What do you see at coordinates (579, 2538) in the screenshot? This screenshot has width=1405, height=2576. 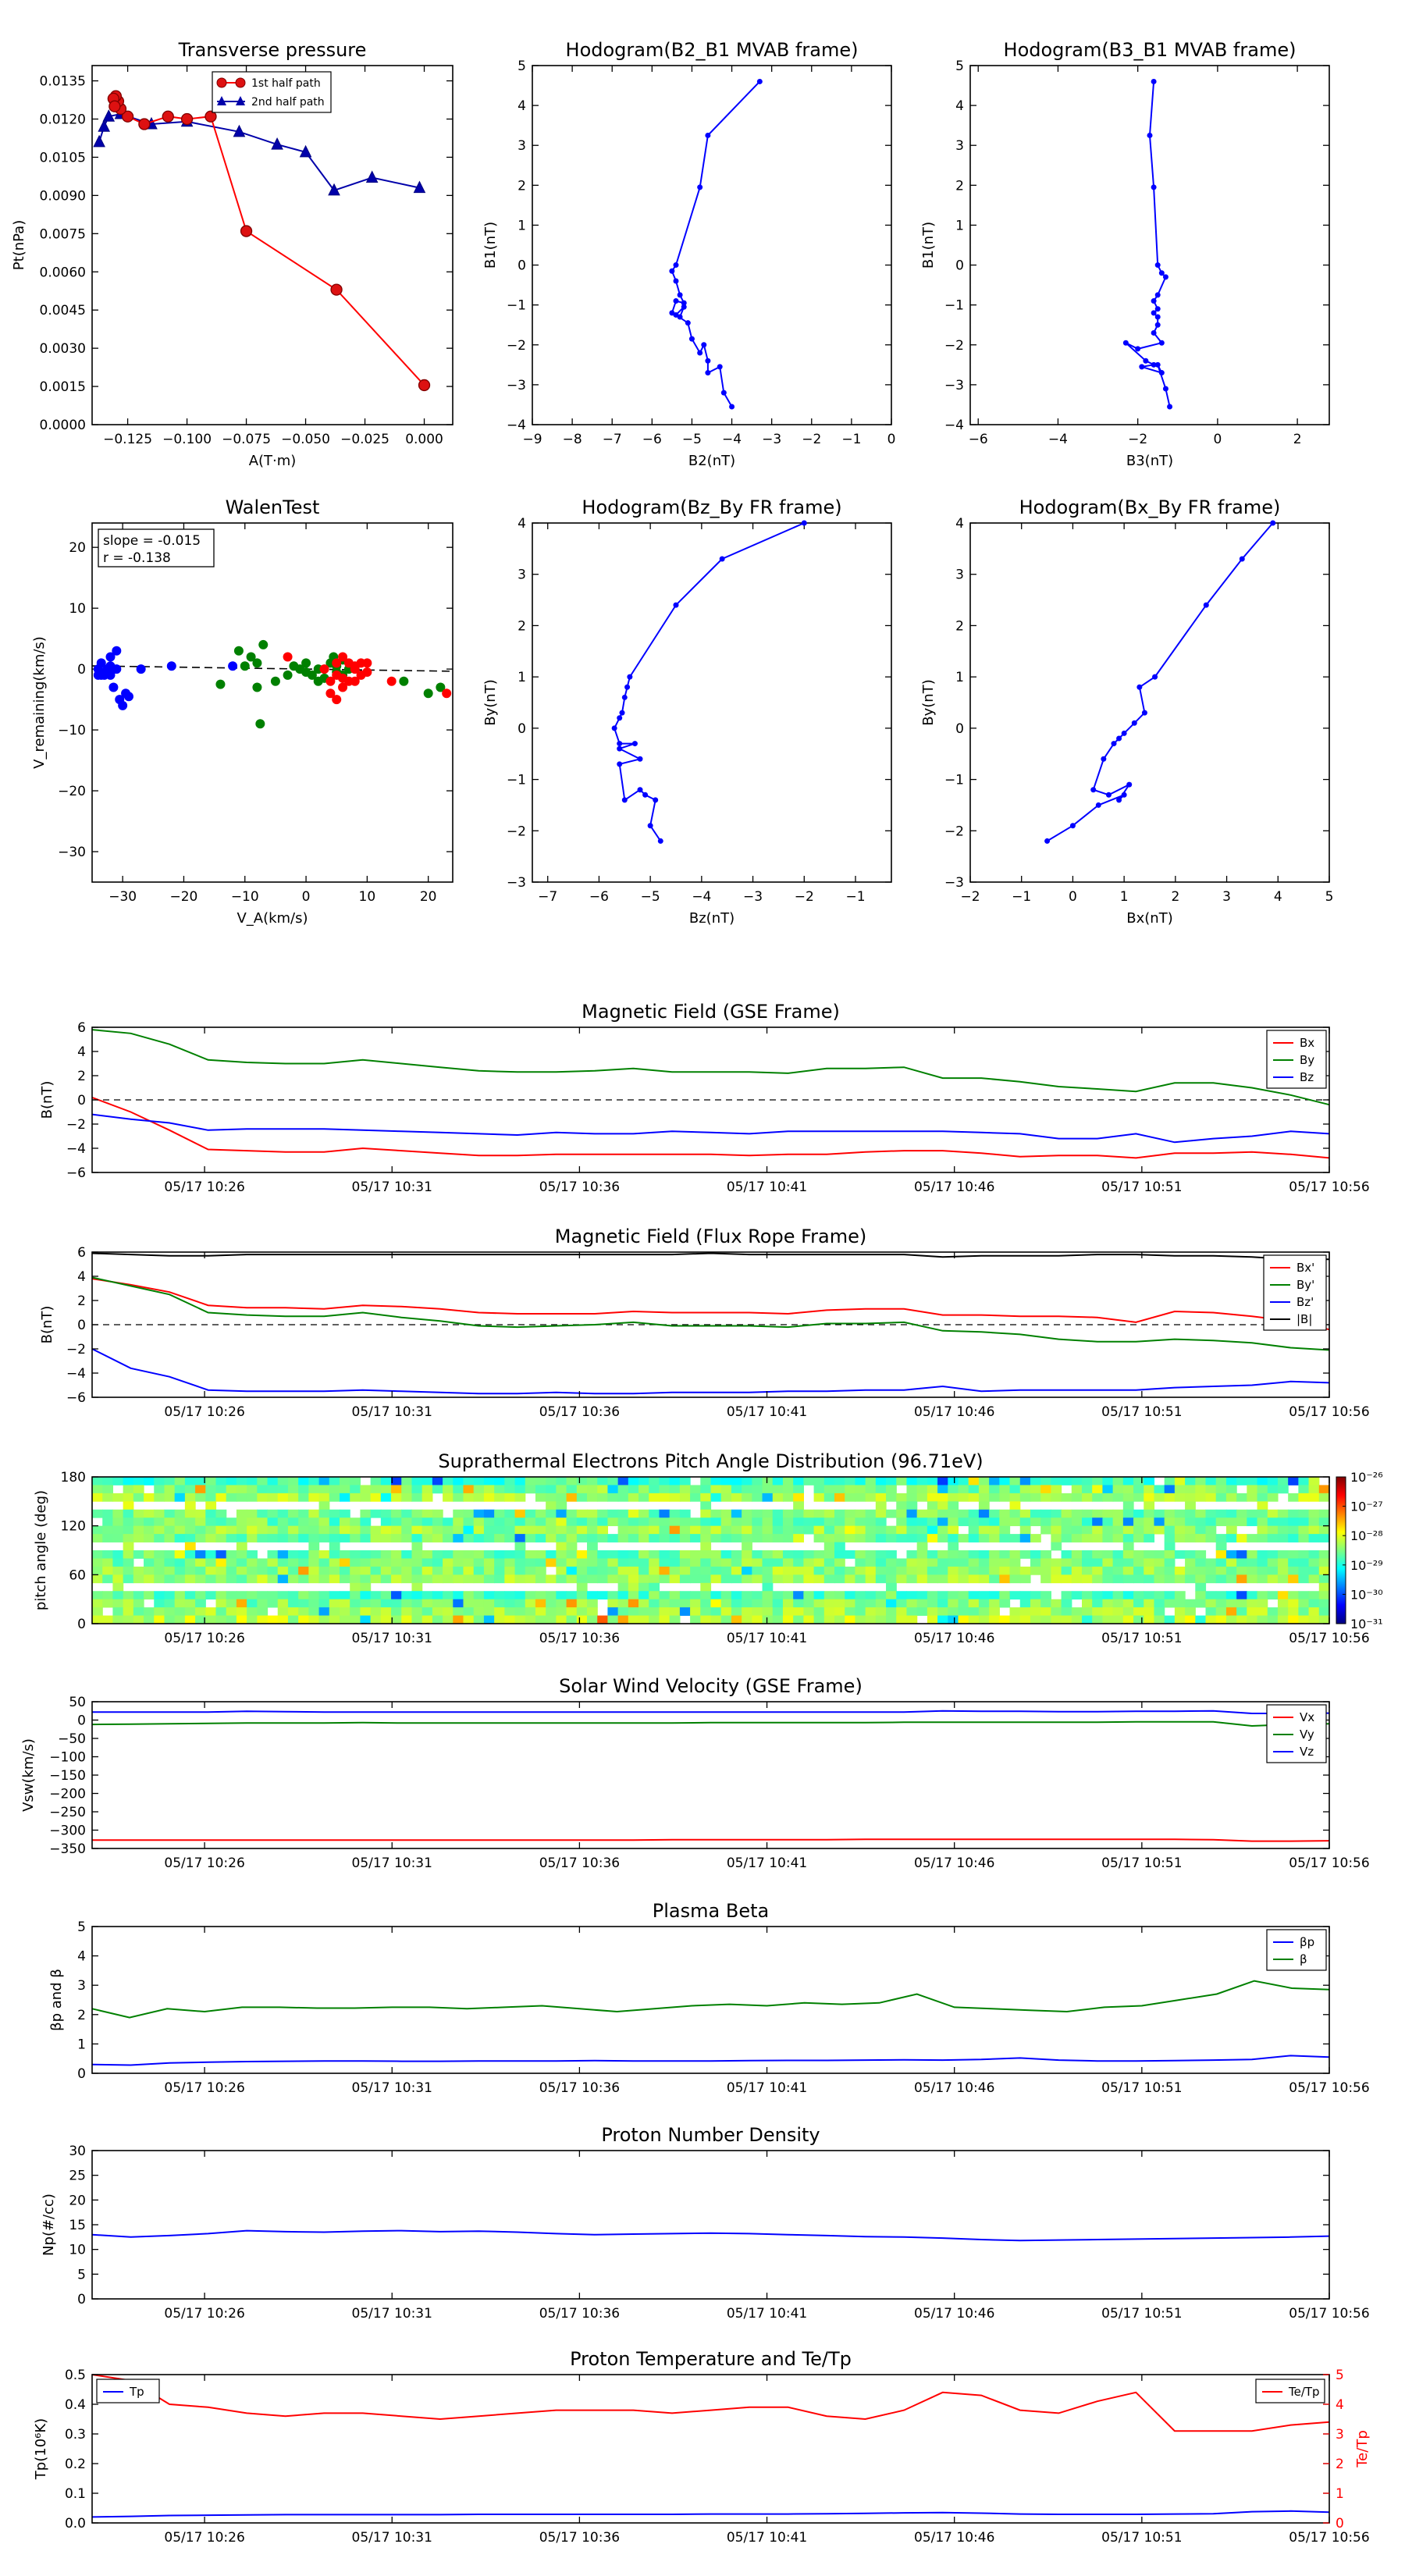 I see `time-tick-label: 05/17 10:36` at bounding box center [579, 2538].